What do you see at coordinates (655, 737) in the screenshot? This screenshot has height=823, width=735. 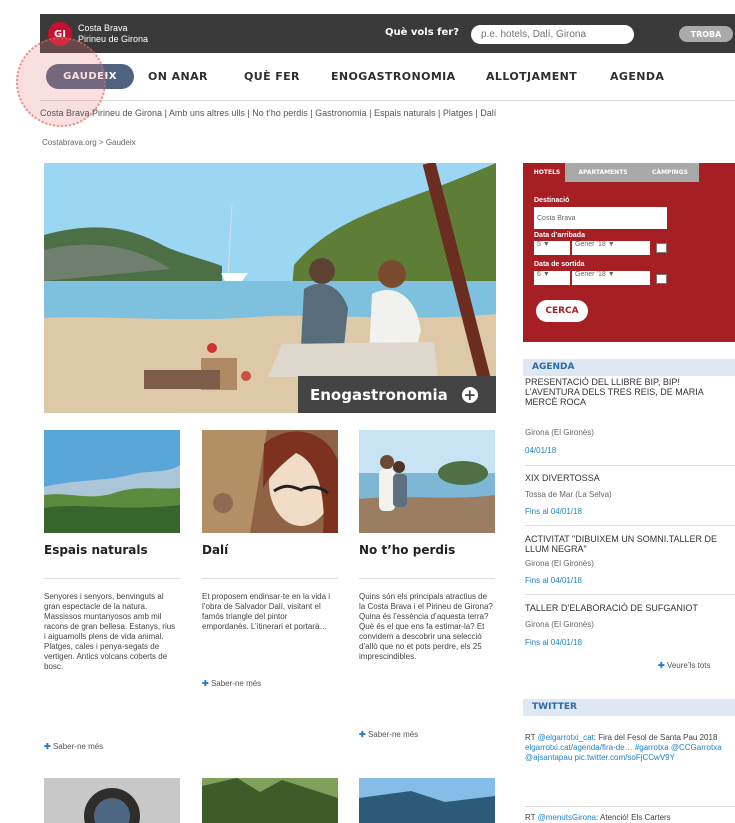 I see `tweet-text: : Fira del Fesol de Santa Pau 2018` at bounding box center [655, 737].